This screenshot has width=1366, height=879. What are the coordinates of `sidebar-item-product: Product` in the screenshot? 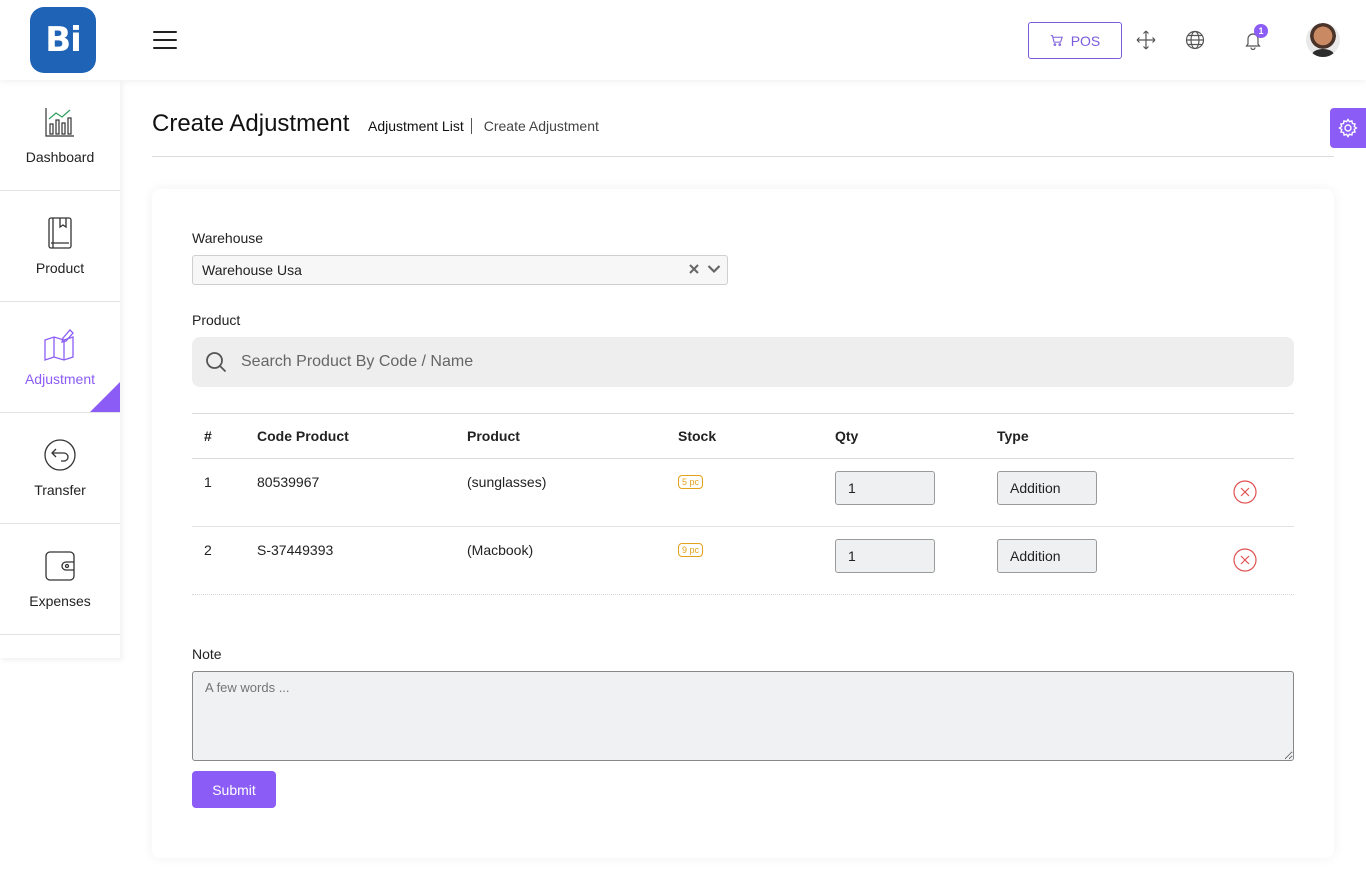 It's located at (60, 246).